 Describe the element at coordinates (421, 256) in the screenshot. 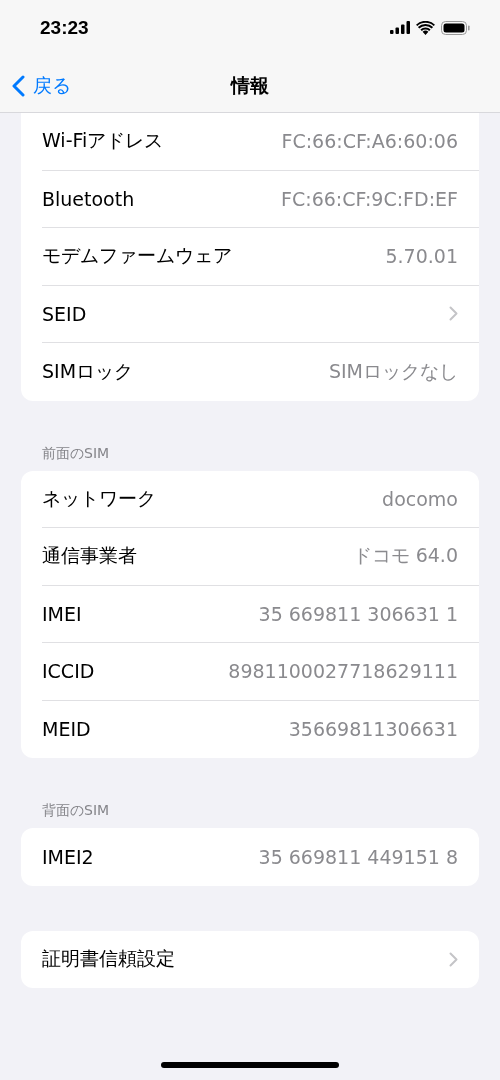

I see `row-value: 5.70.01` at that location.